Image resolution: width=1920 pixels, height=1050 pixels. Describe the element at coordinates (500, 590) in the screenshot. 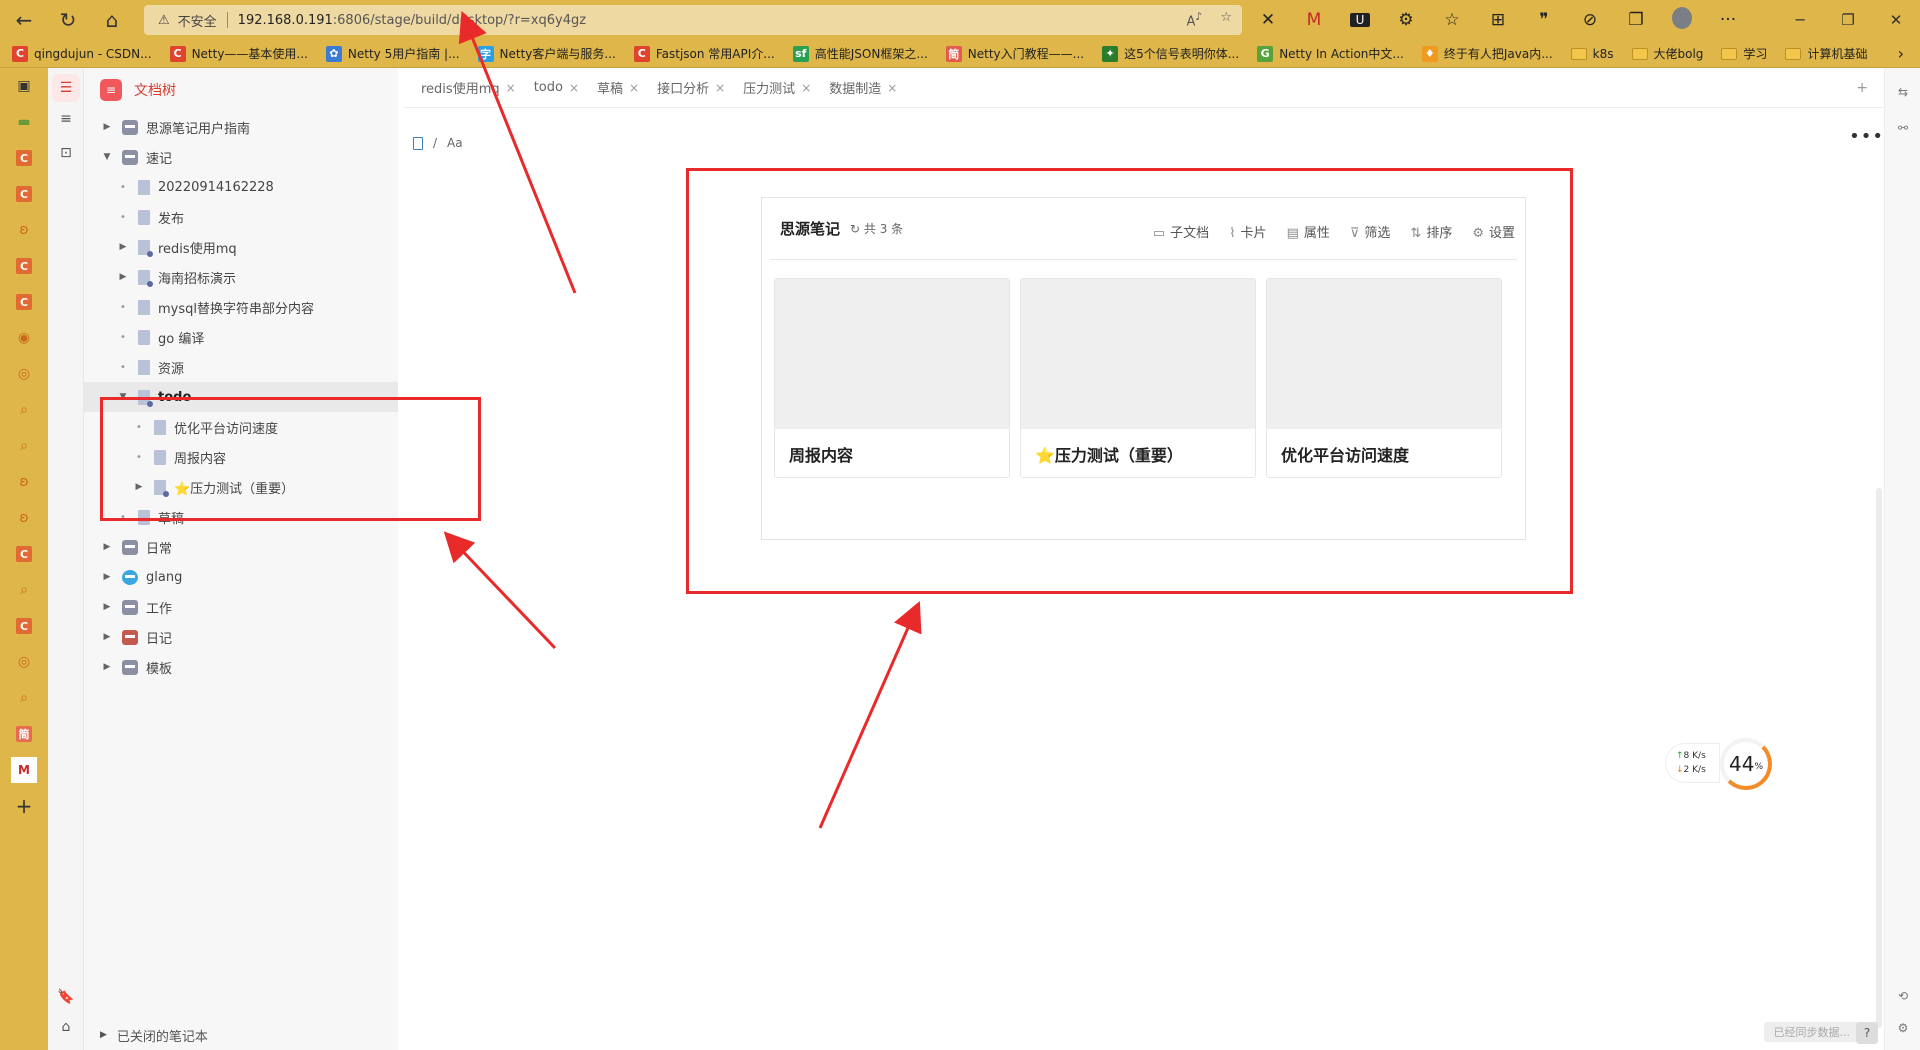

I see `arrow-to-tree` at that location.